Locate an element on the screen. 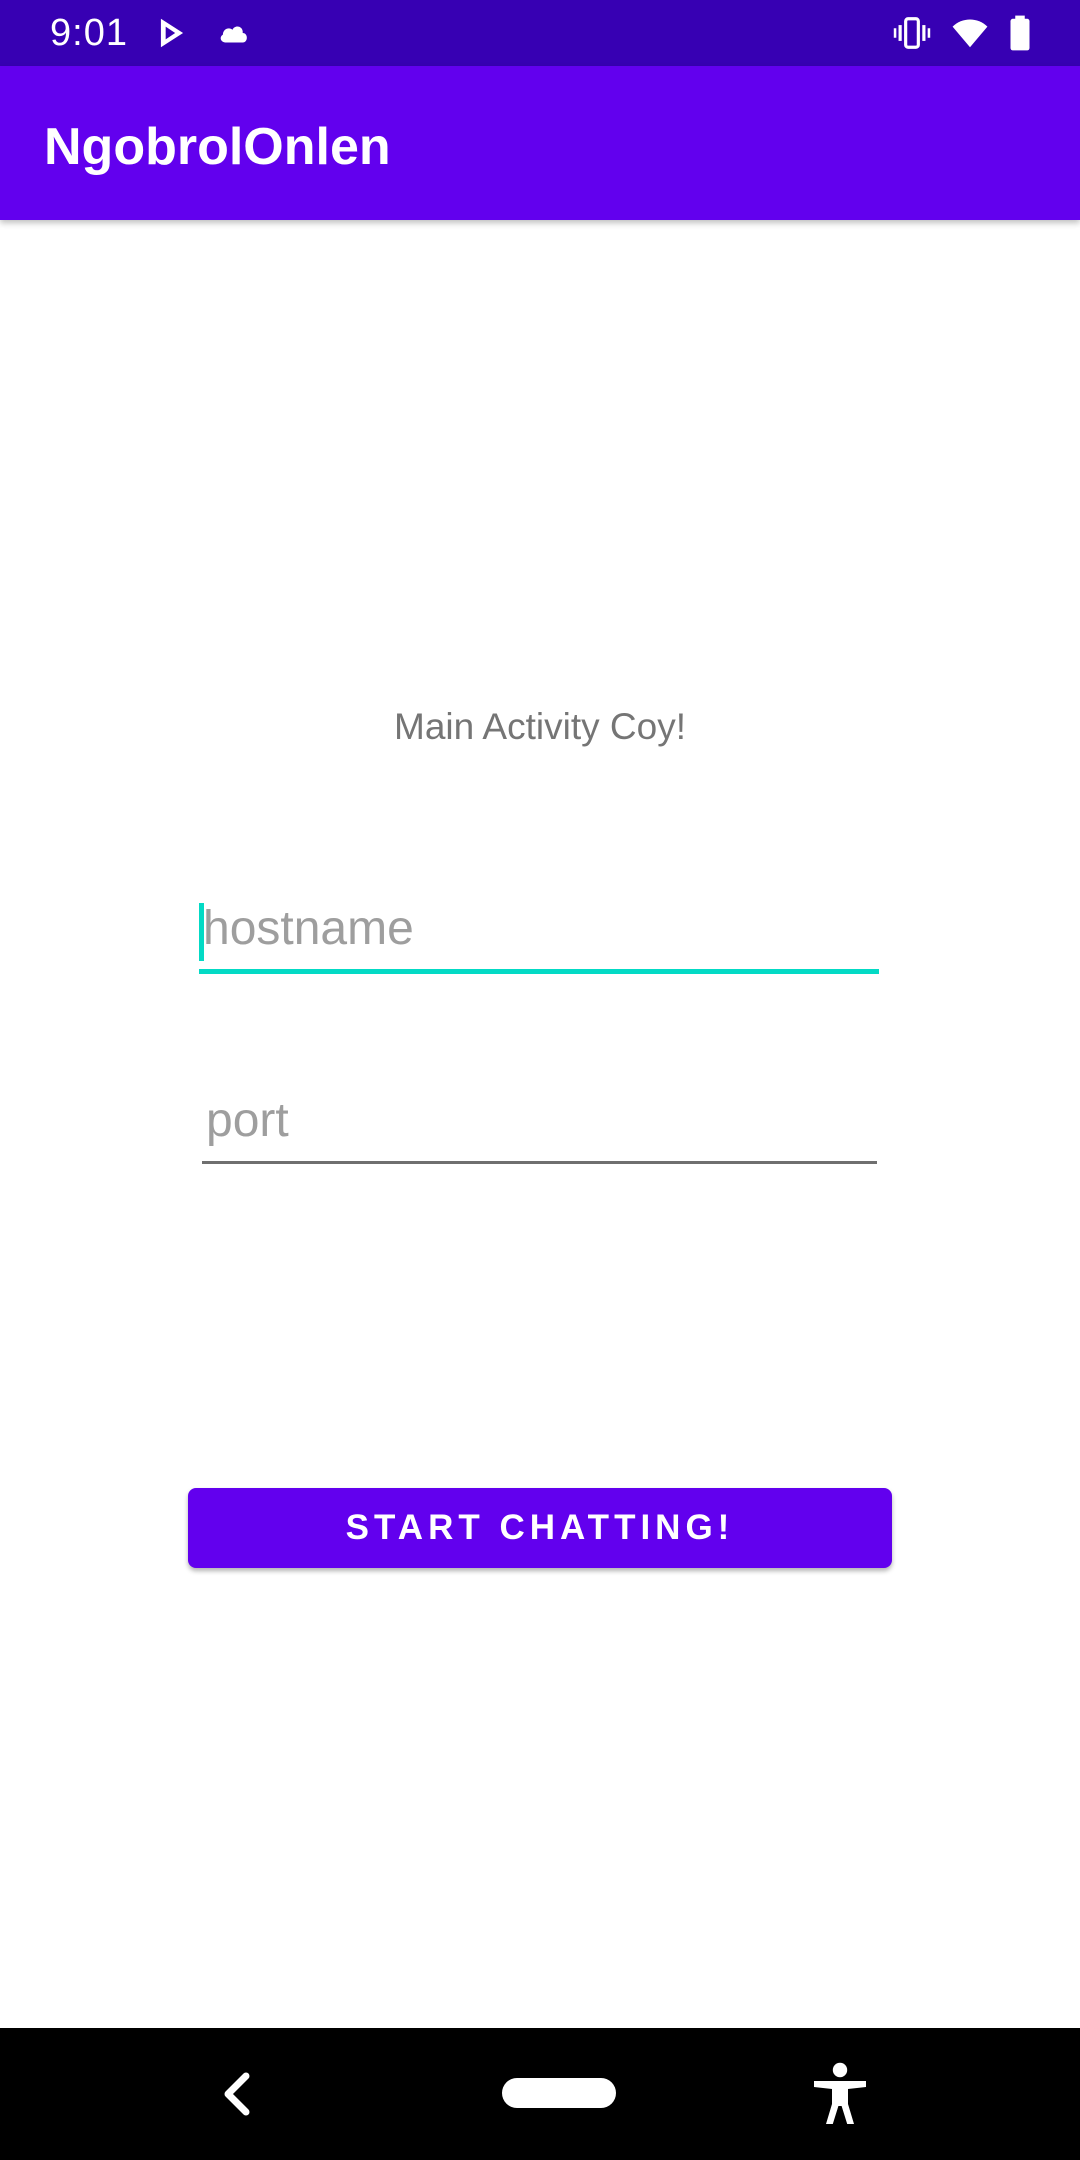  battery-icon is located at coordinates (1020, 33).